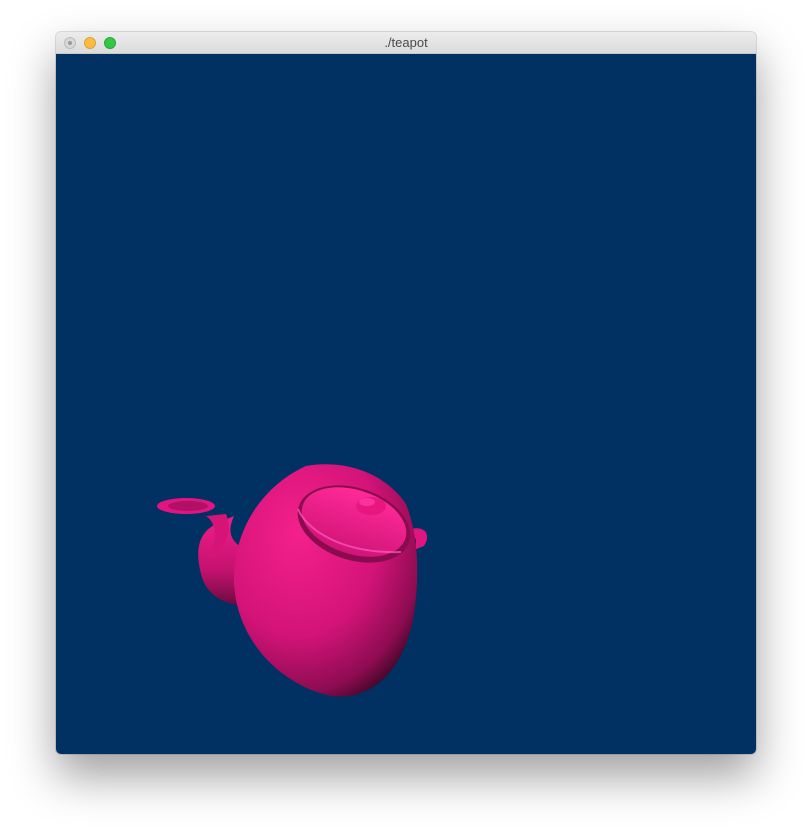  I want to click on window-title: ./teapot, so click(406, 42).